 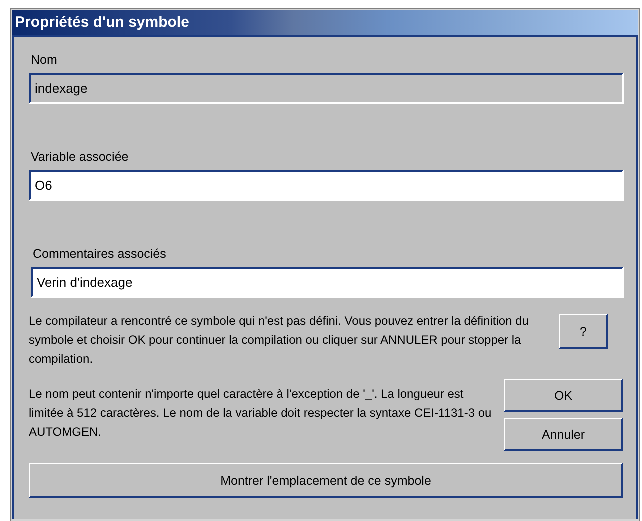 What do you see at coordinates (326, 185) in the screenshot?
I see `input-field: O6` at bounding box center [326, 185].